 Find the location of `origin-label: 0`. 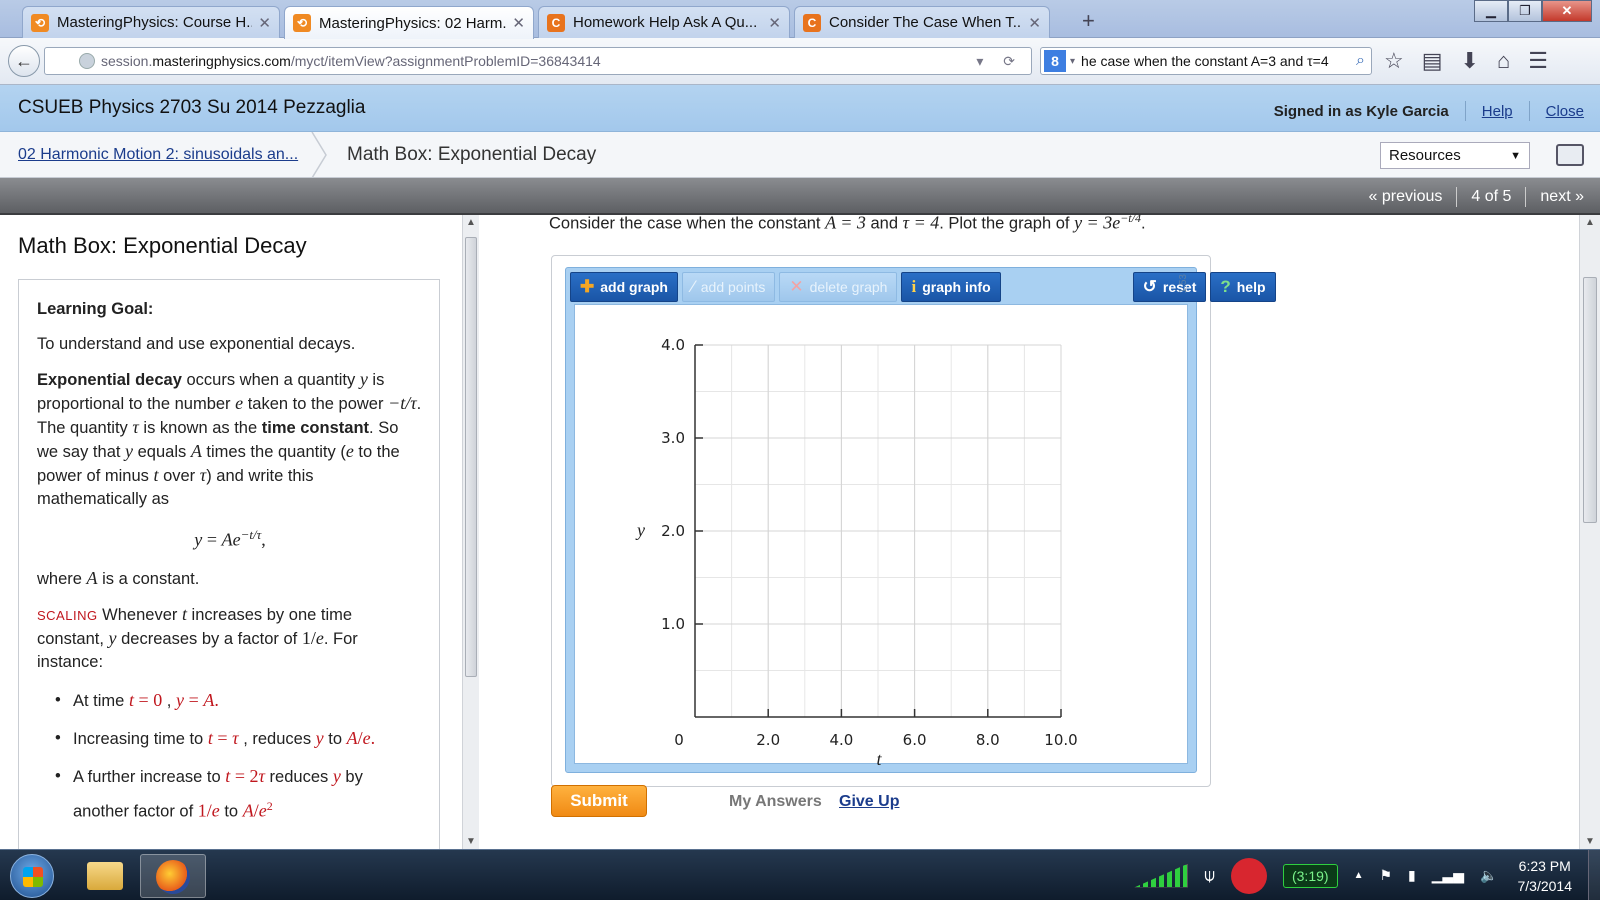

origin-label: 0 is located at coordinates (679, 740).